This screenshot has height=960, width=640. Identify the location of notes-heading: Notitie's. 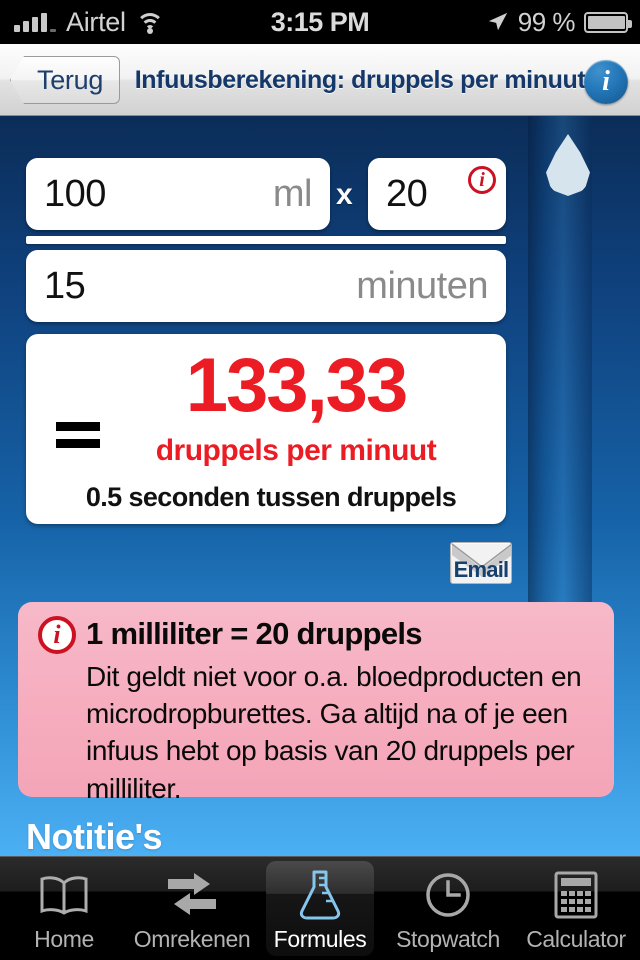
(94, 836).